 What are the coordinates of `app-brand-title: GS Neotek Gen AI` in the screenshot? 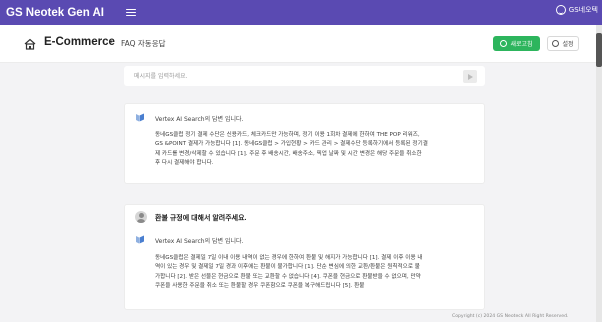 It's located at (55, 12).